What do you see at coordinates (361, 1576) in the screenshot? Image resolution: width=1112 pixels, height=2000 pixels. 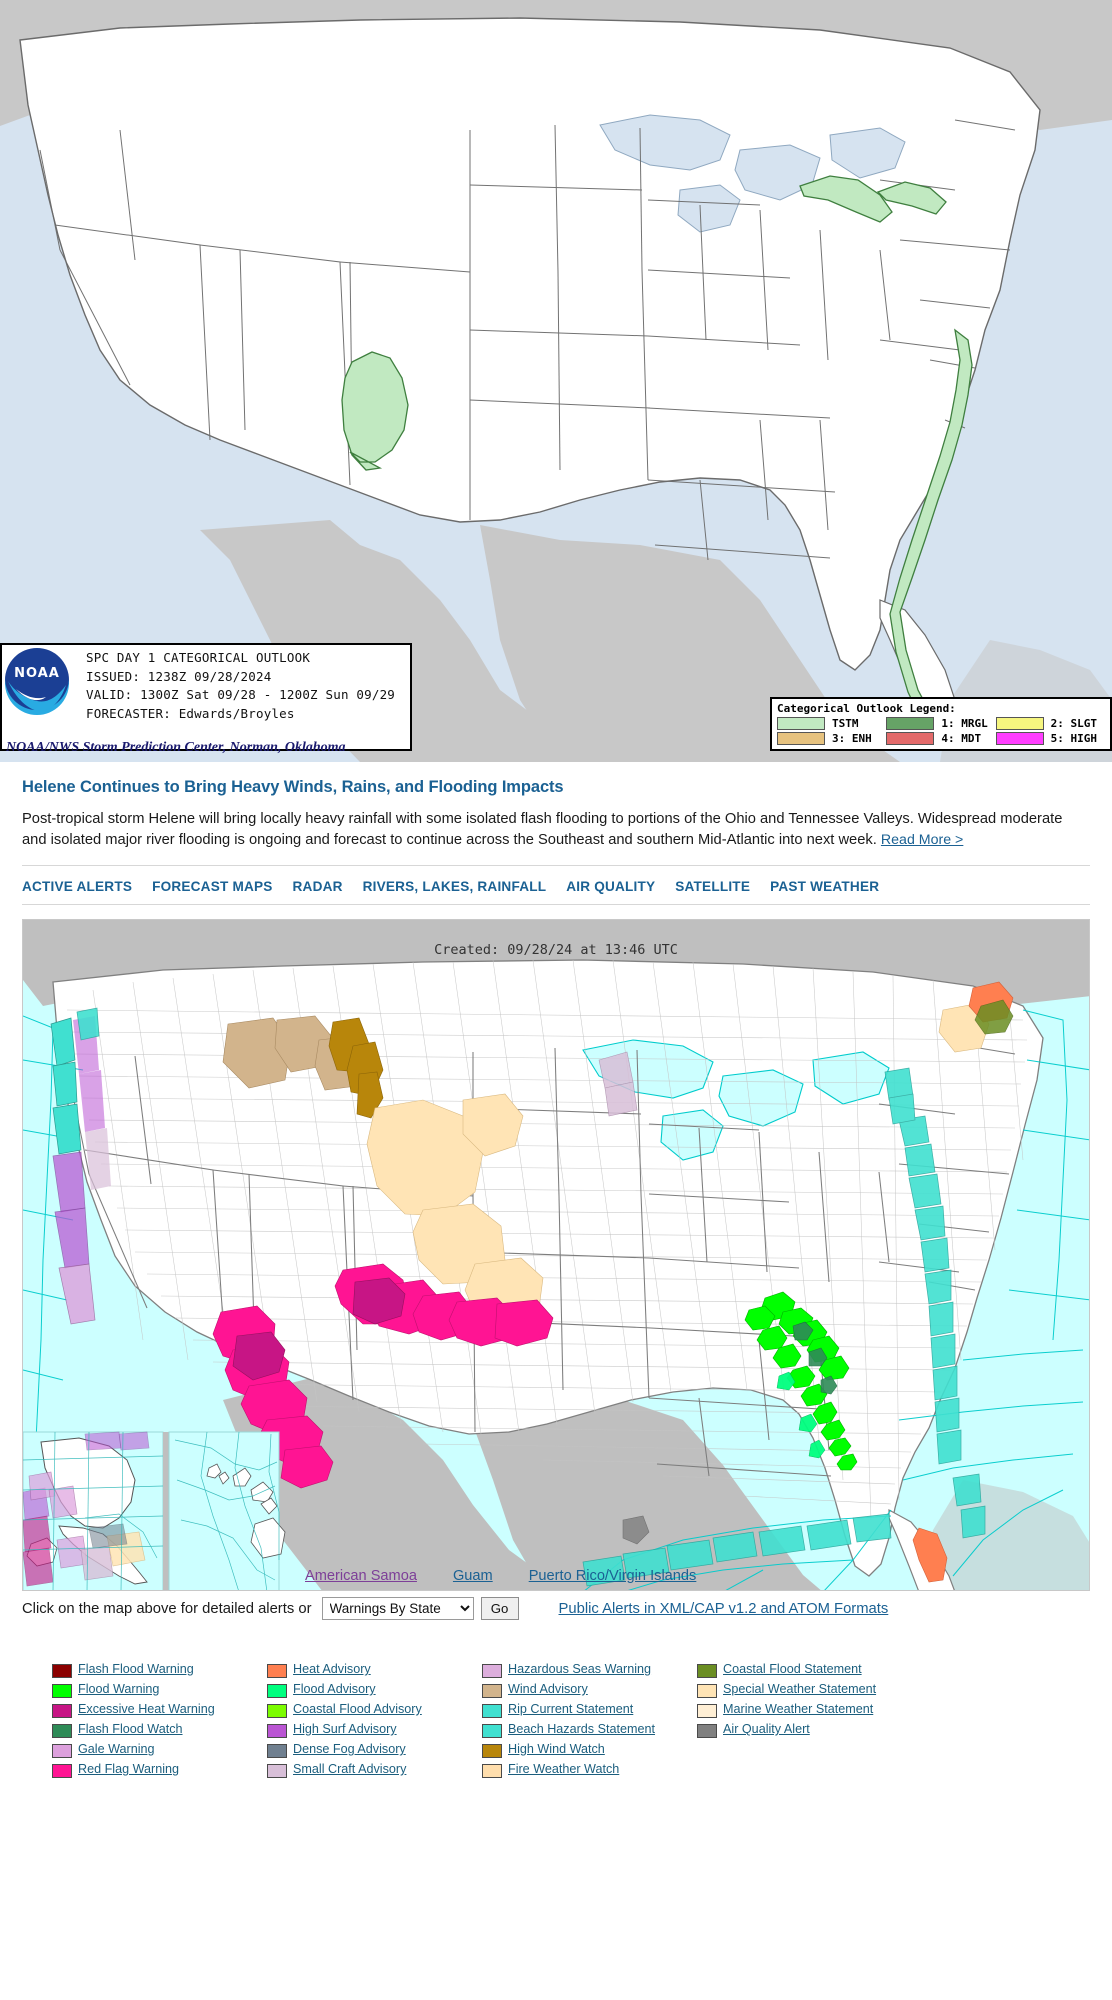 I see `link-american-samoa: American Samoa` at bounding box center [361, 1576].